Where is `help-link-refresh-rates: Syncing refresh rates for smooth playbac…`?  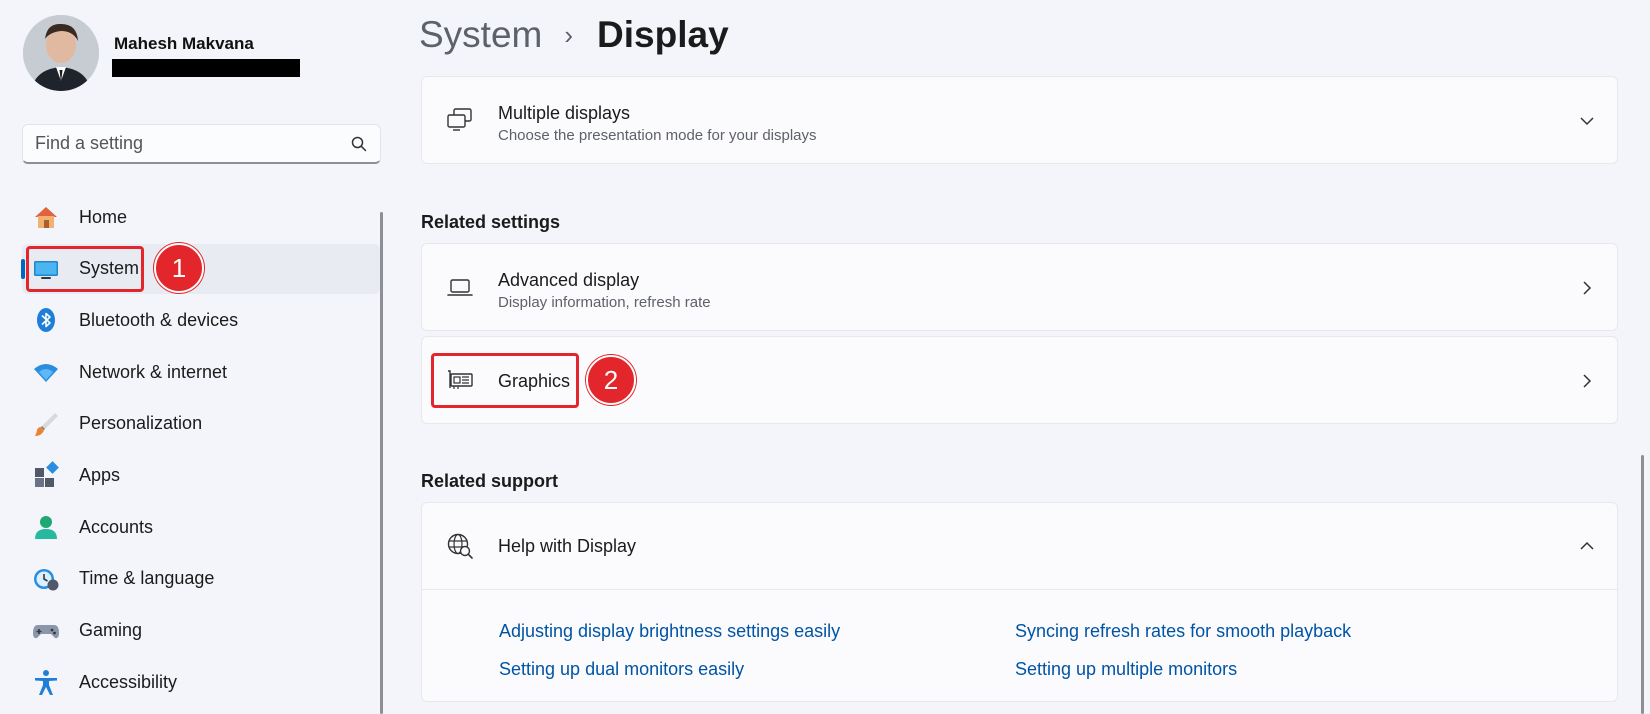 help-link-refresh-rates: Syncing refresh rates for smooth playbac… is located at coordinates (1183, 631).